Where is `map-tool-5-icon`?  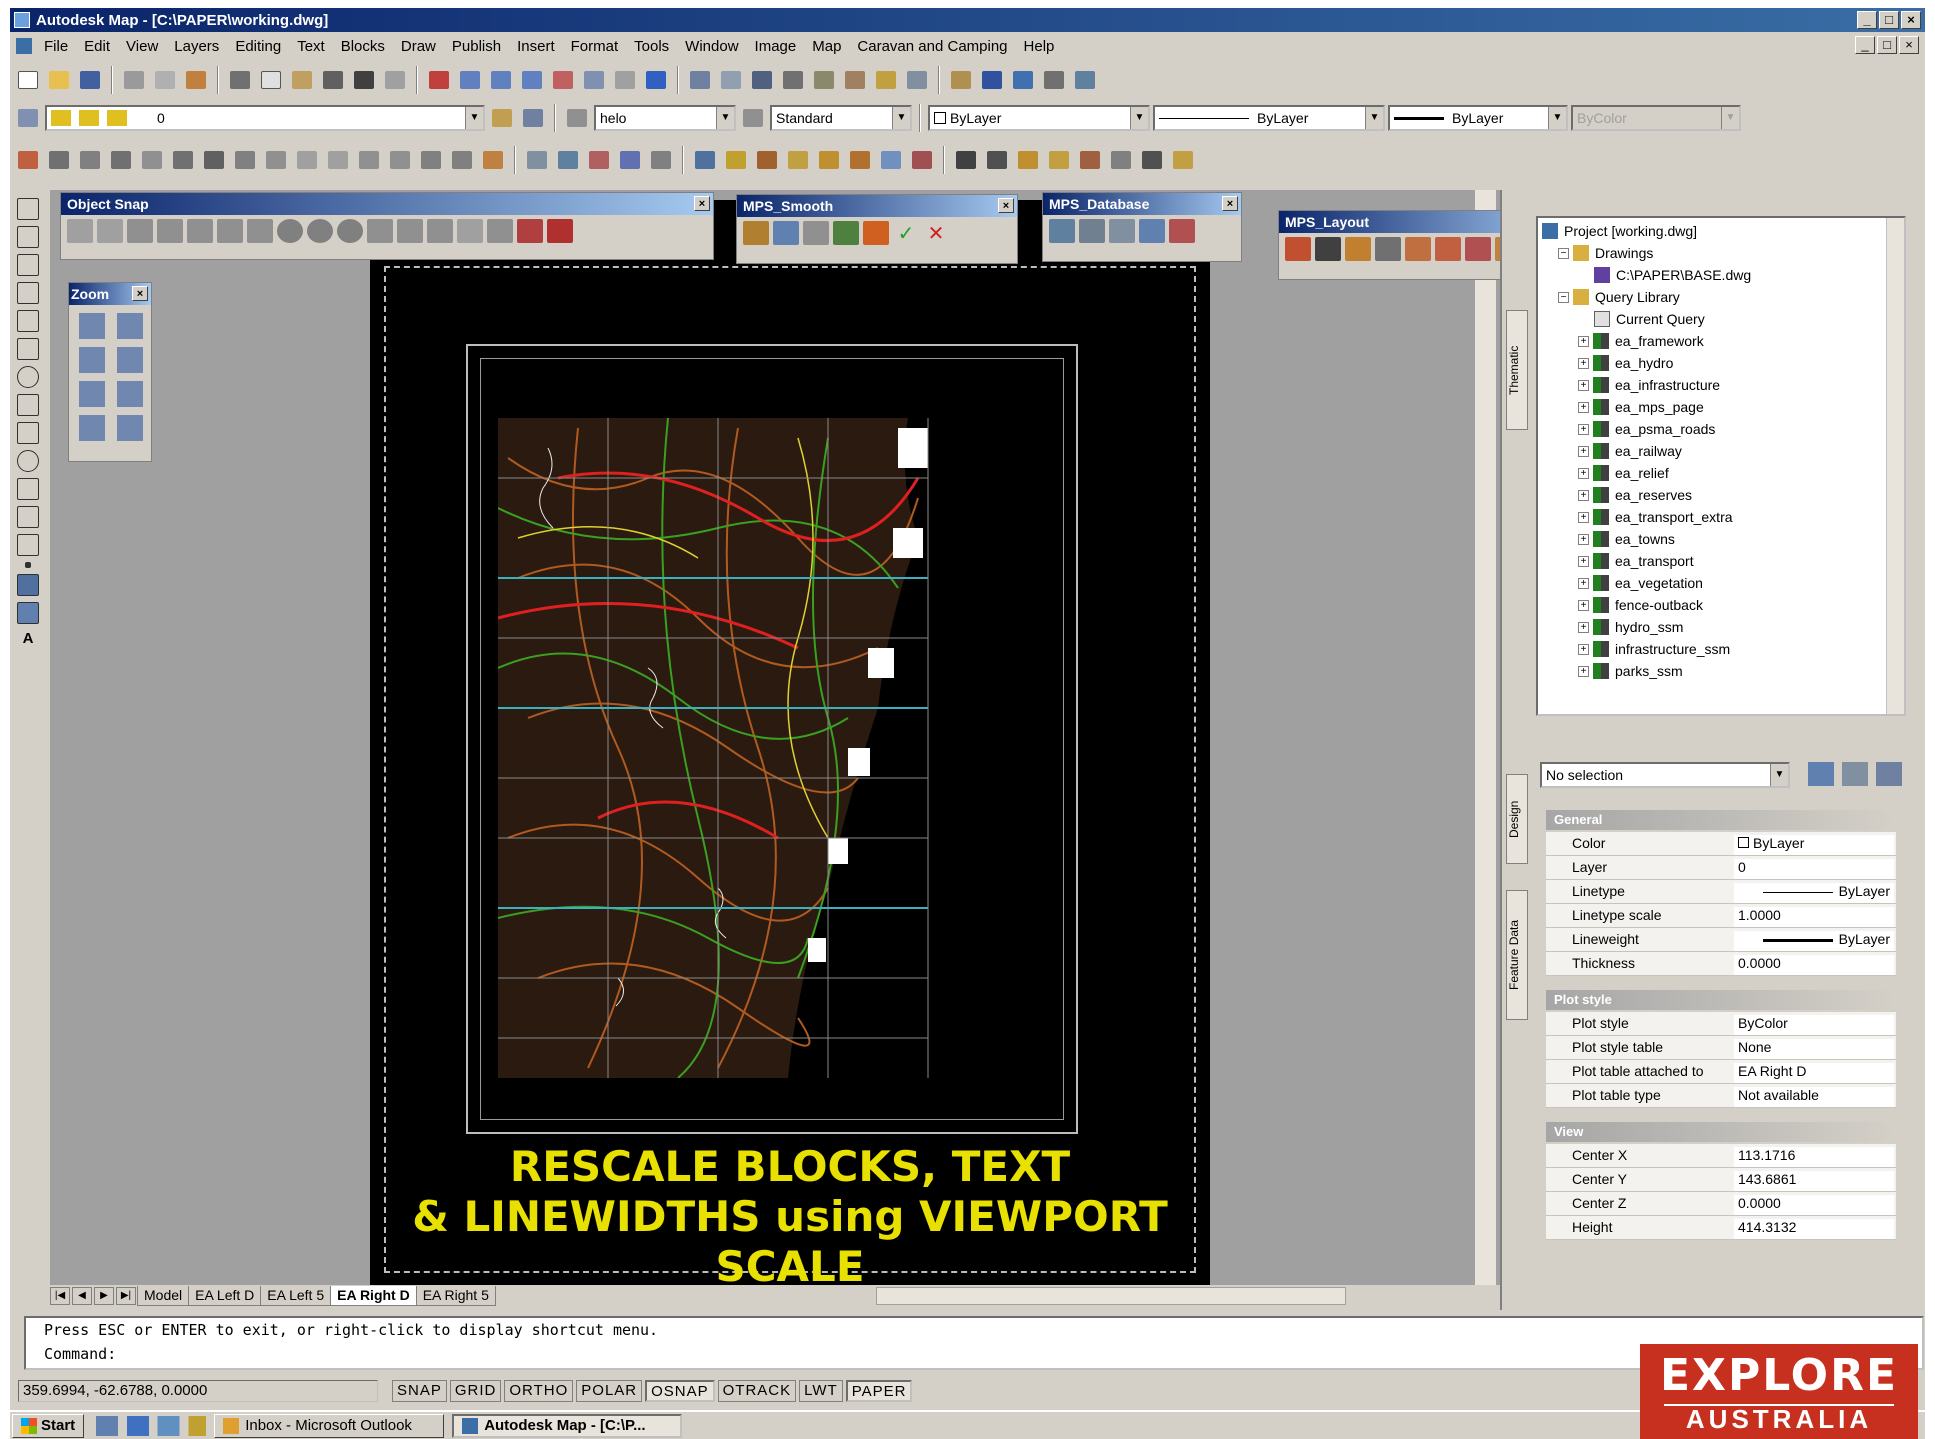 map-tool-5-icon is located at coordinates (824, 80).